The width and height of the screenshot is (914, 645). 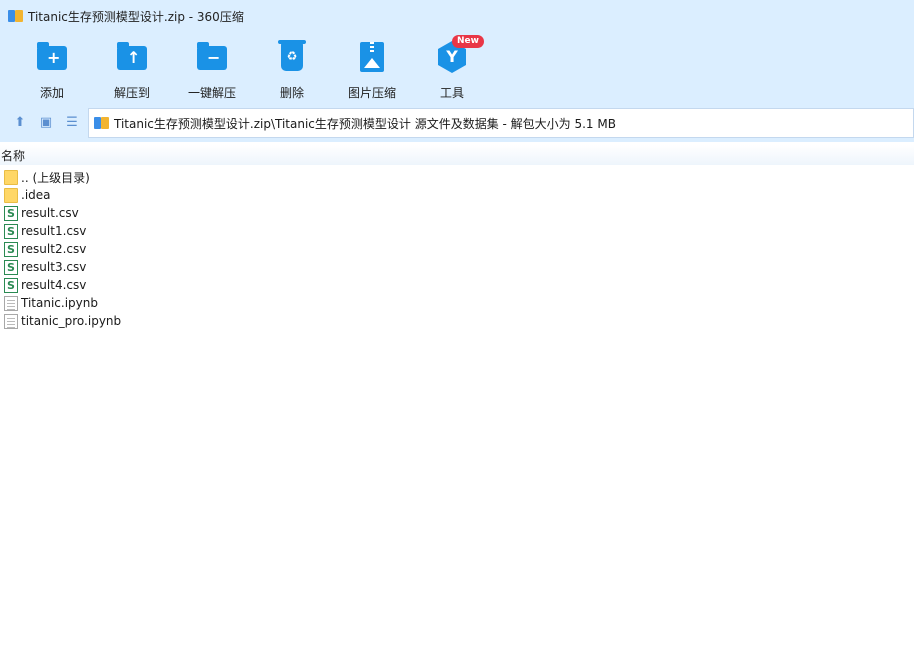 I want to click on list-item-result-csv: S result.csv, so click(x=457, y=213).